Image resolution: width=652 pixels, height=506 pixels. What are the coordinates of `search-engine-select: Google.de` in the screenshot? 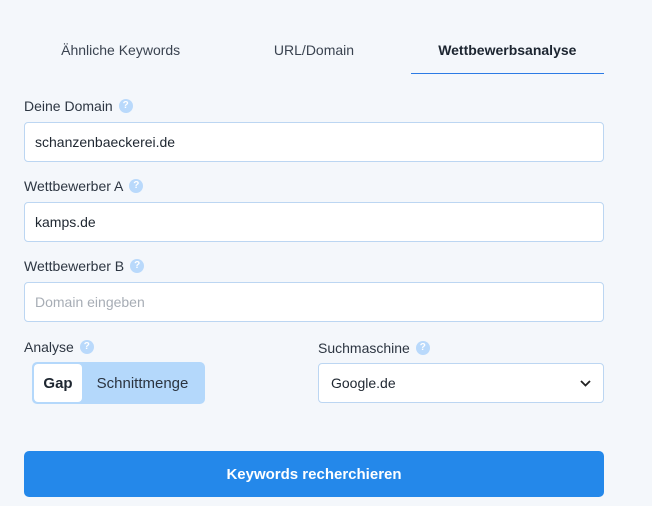 It's located at (461, 383).